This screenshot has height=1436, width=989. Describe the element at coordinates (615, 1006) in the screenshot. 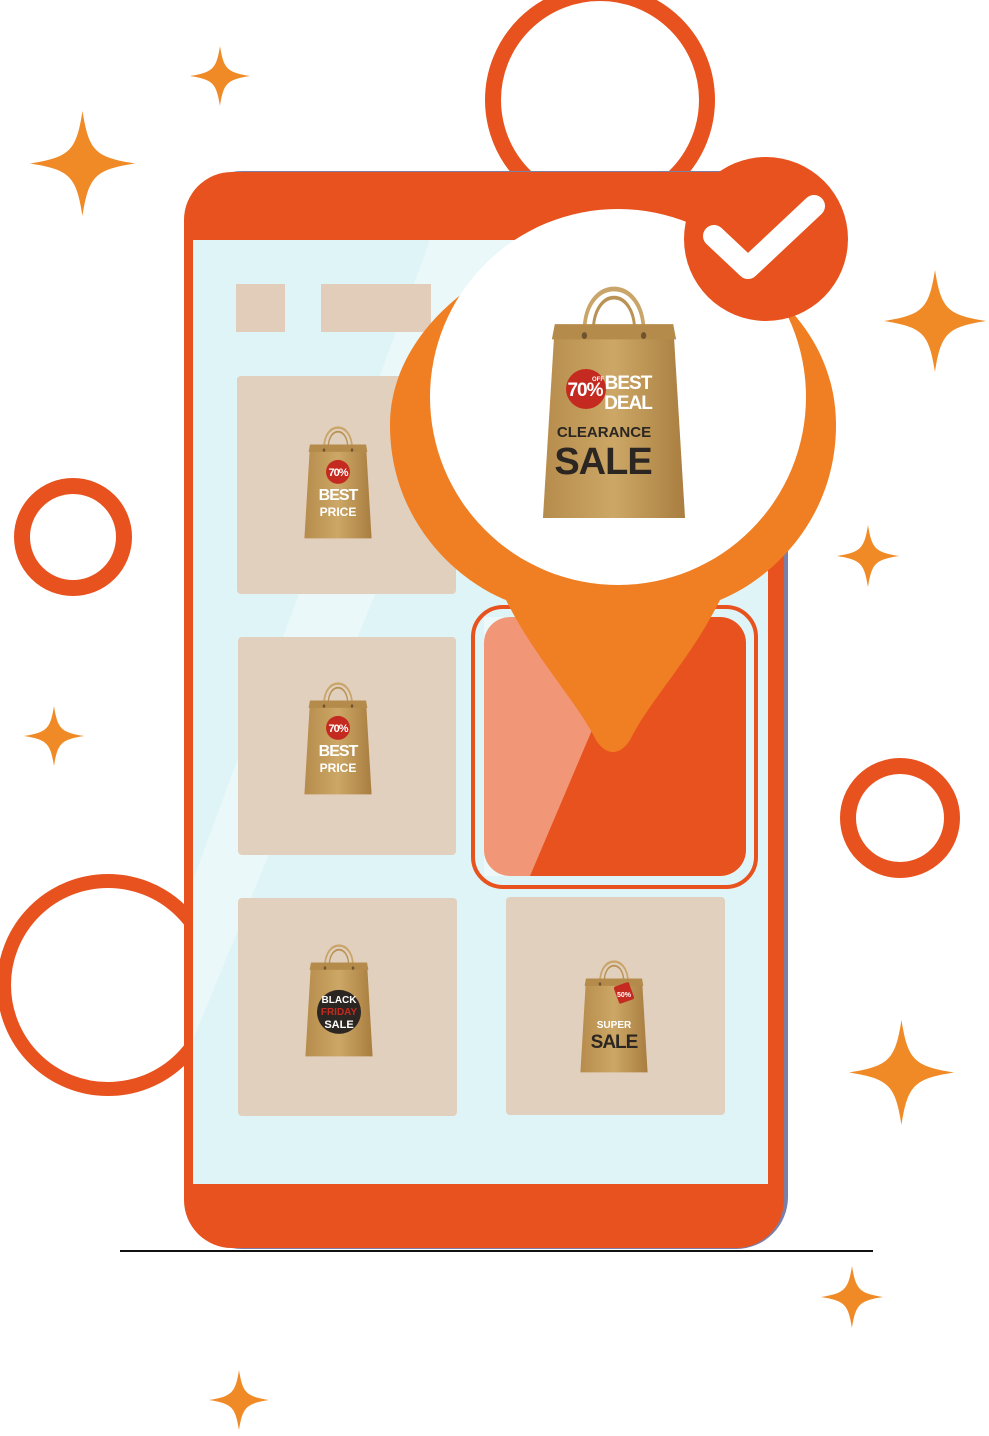

I see `product-tile: 50% SUPERSALE` at that location.